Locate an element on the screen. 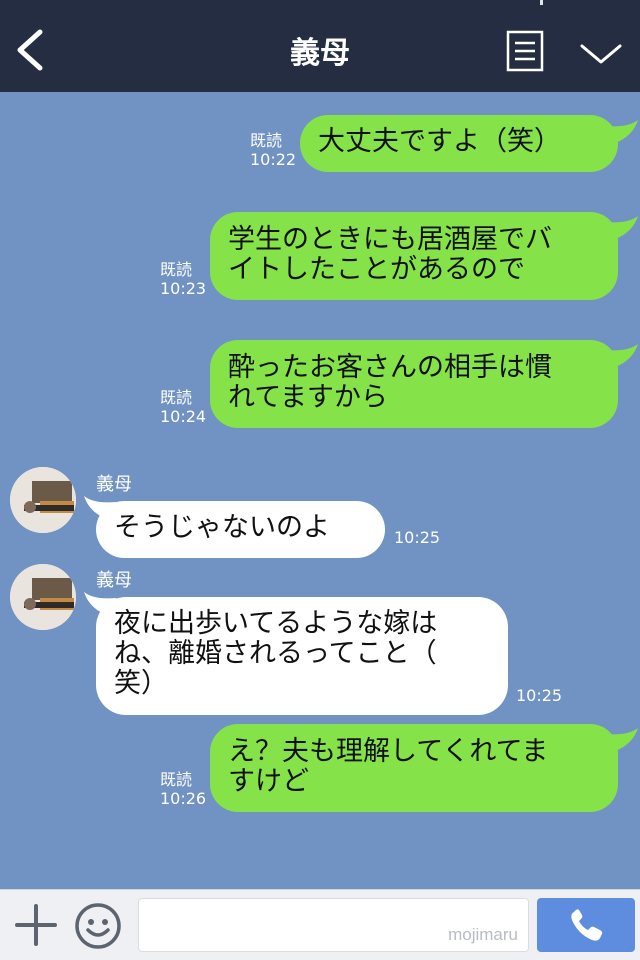 The width and height of the screenshot is (640, 960). message-bubble-outgoing: 学生のときにも居酒屋でバ イトしたことがあるので is located at coordinates (414, 256).